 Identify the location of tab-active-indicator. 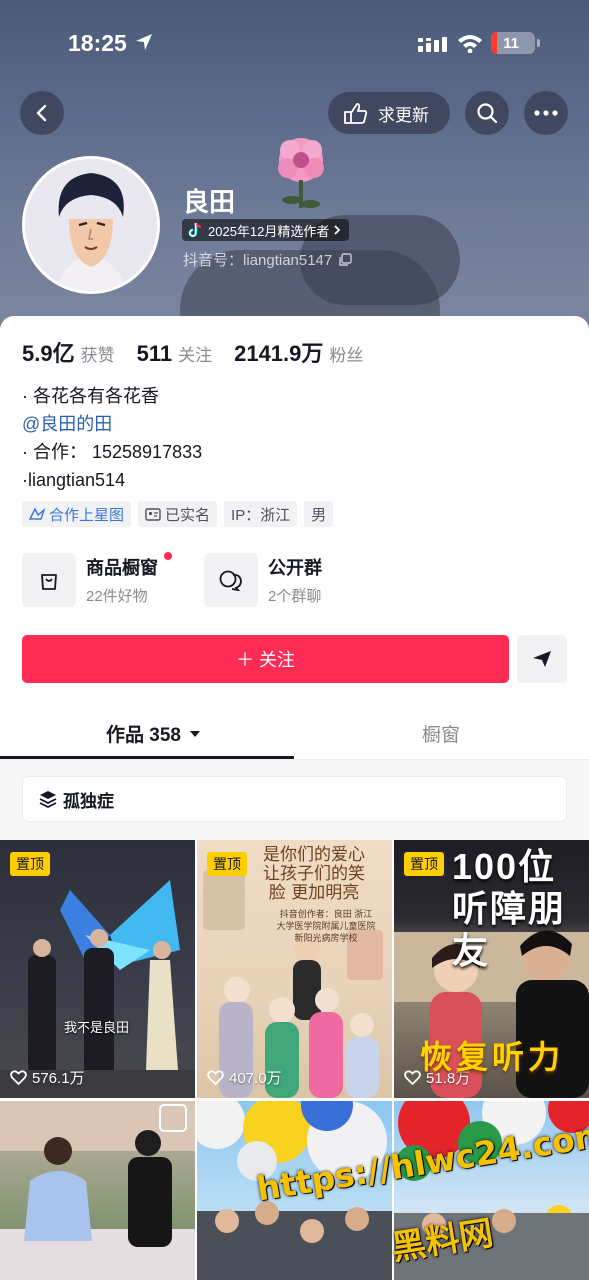
(147, 757).